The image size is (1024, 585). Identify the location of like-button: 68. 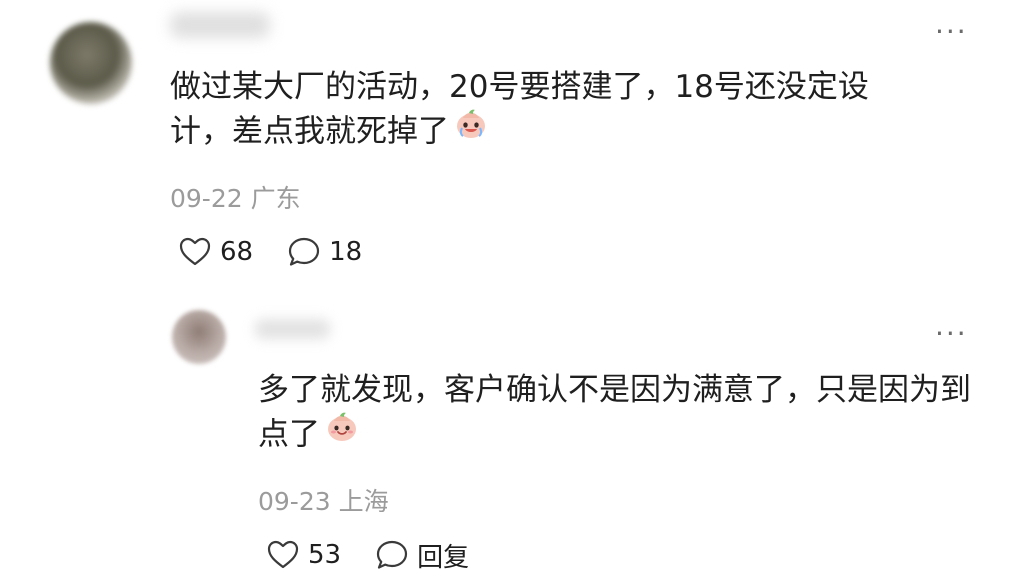
(215, 252).